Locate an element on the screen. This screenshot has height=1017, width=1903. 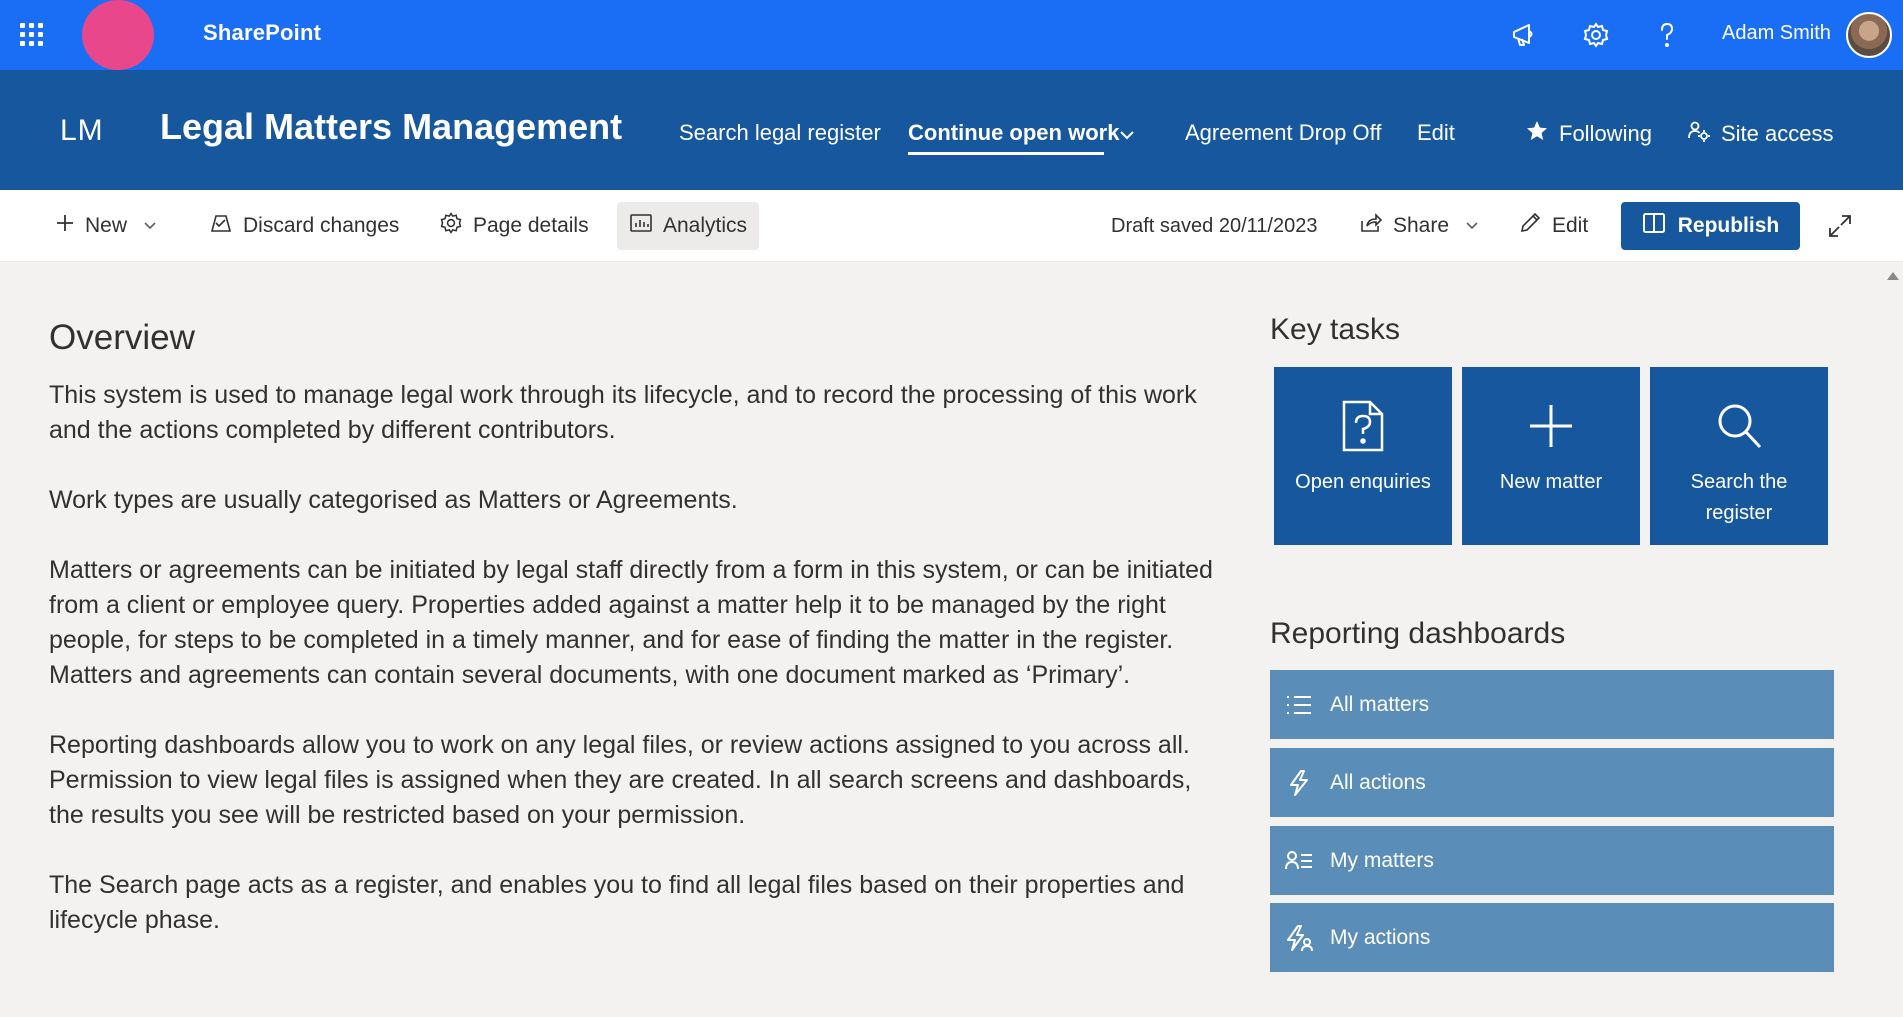
discard-changes-button: Discard changes is located at coordinates (304, 226).